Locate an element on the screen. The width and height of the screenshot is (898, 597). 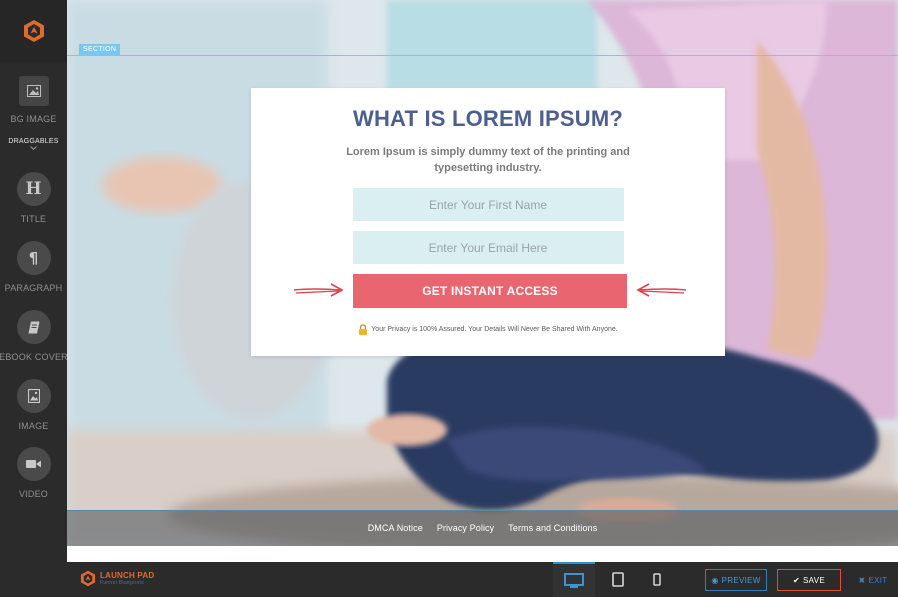
close-icon: ✖ is located at coordinates (862, 580).